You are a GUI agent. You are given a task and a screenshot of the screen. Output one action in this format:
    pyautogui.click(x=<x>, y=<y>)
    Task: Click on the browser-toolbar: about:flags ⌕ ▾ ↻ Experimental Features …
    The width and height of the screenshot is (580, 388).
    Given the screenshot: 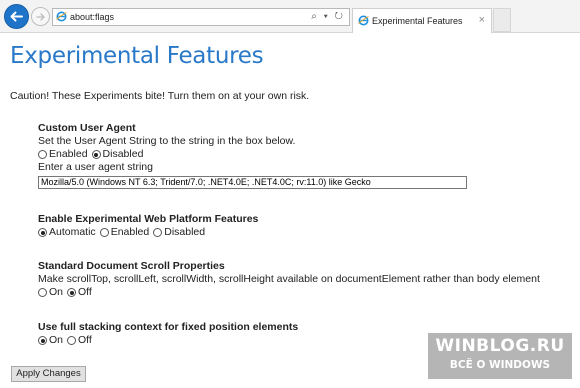 What is the action you would take?
    pyautogui.click(x=290, y=16)
    